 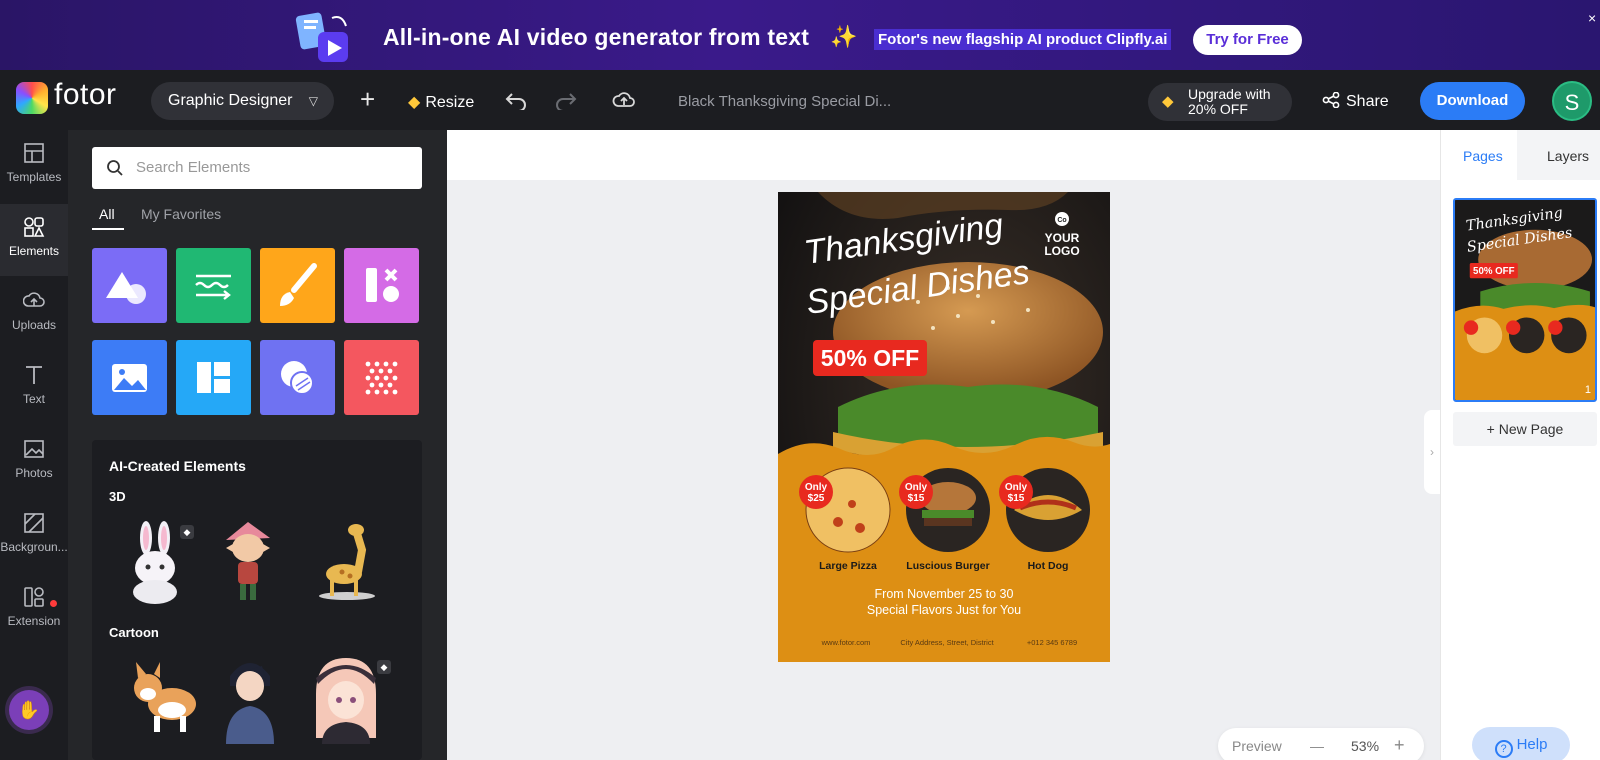 I want to click on try-for-free-button: Try for Free, so click(x=1247, y=40).